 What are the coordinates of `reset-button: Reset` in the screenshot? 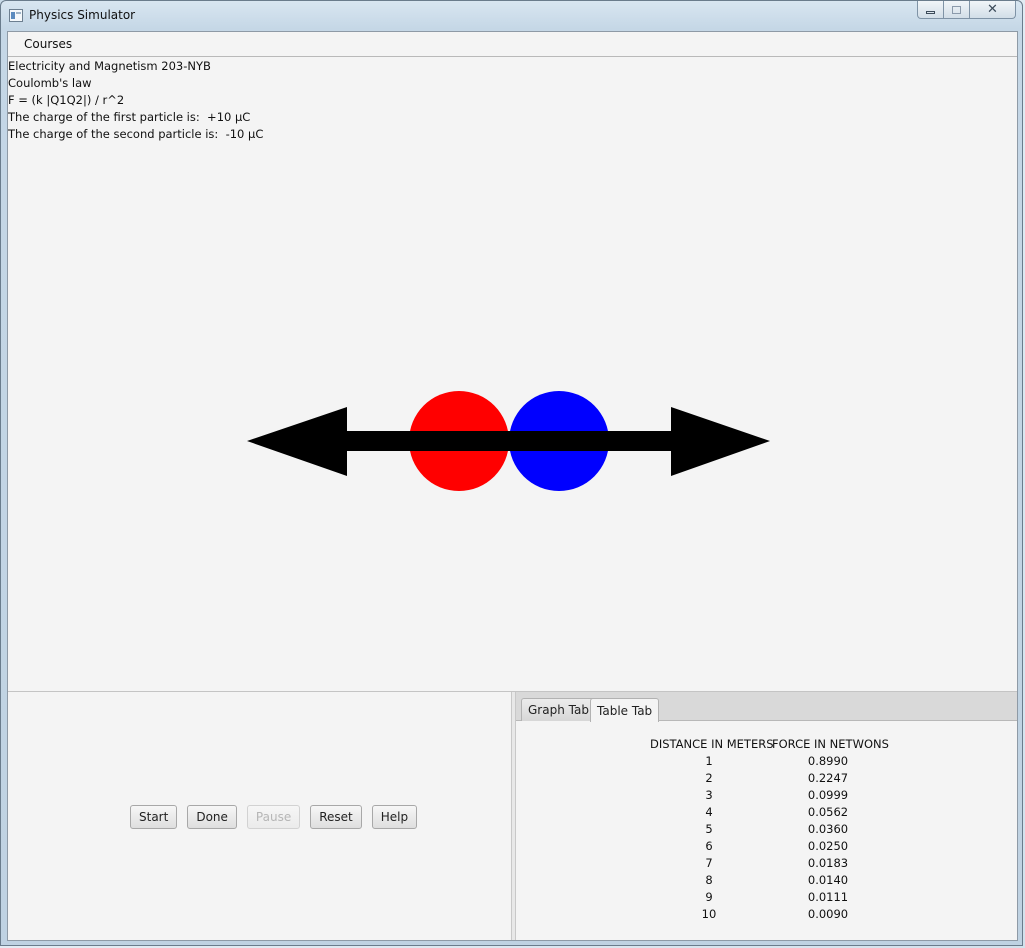 It's located at (336, 817).